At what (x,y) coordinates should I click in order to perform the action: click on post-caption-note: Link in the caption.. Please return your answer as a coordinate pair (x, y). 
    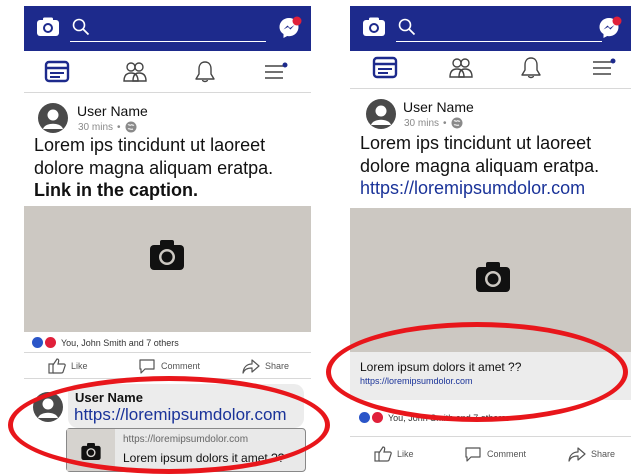
    Looking at the image, I should click on (116, 190).